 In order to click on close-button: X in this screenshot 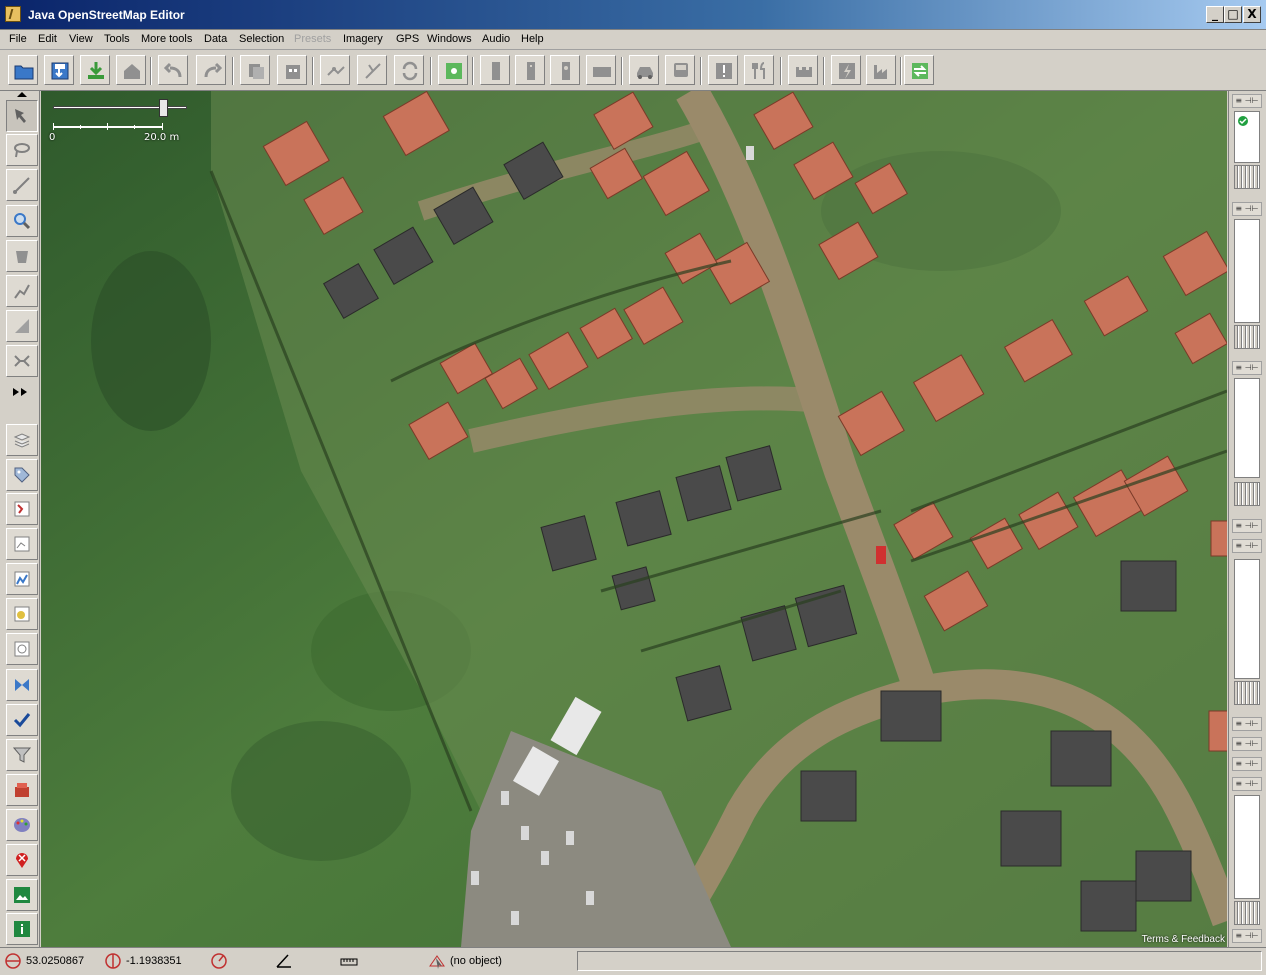, I will do `click(1252, 14)`.